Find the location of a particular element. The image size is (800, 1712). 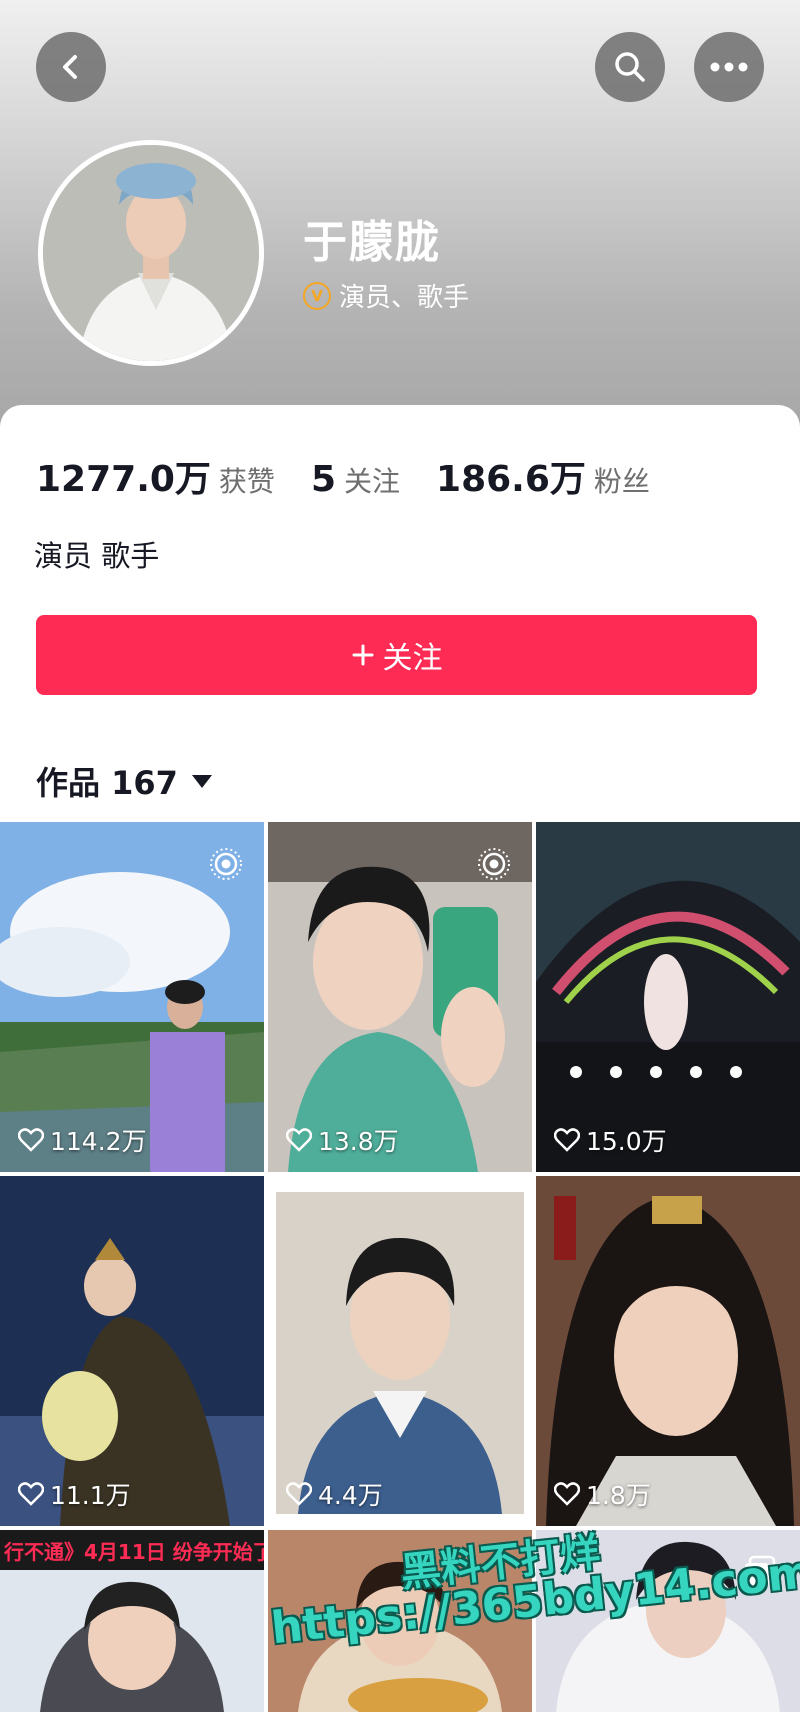

likes-count: 1.8万 is located at coordinates (602, 1494).